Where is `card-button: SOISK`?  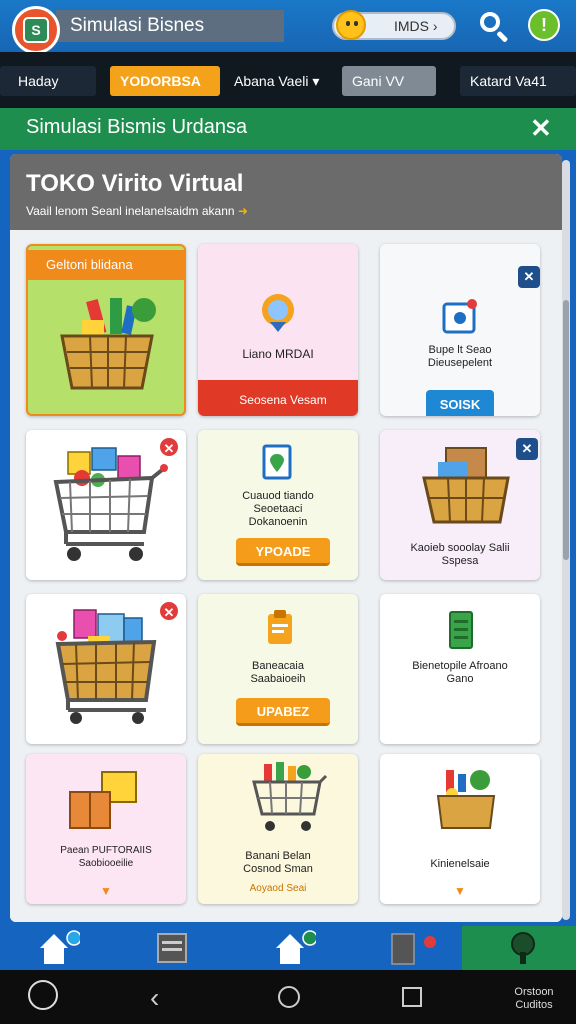
card-button: SOISK is located at coordinates (460, 403).